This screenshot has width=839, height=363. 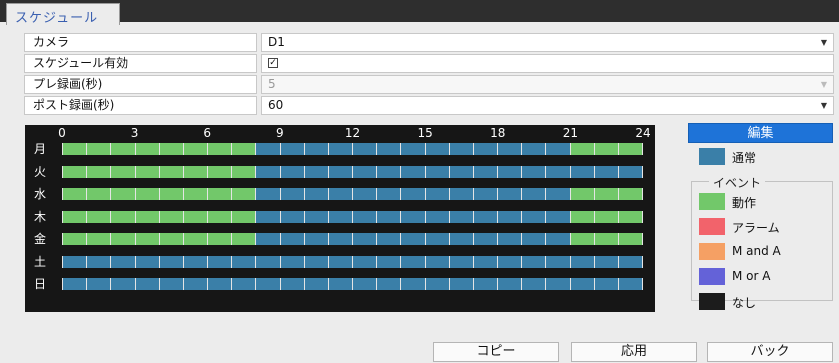 What do you see at coordinates (547, 105) in the screenshot?
I see `post-record-select: 60 ▼` at bounding box center [547, 105].